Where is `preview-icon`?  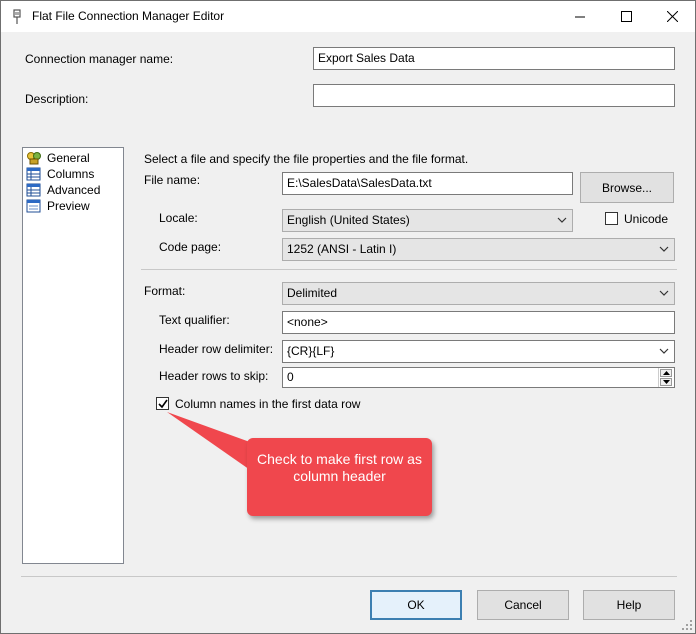
preview-icon is located at coordinates (33, 206).